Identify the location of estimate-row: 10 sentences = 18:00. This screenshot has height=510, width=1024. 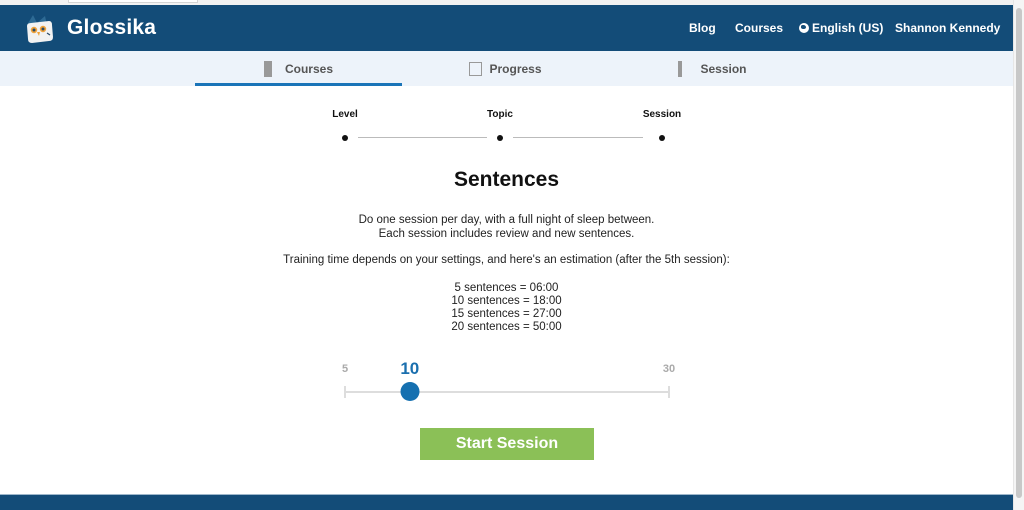
(506, 301).